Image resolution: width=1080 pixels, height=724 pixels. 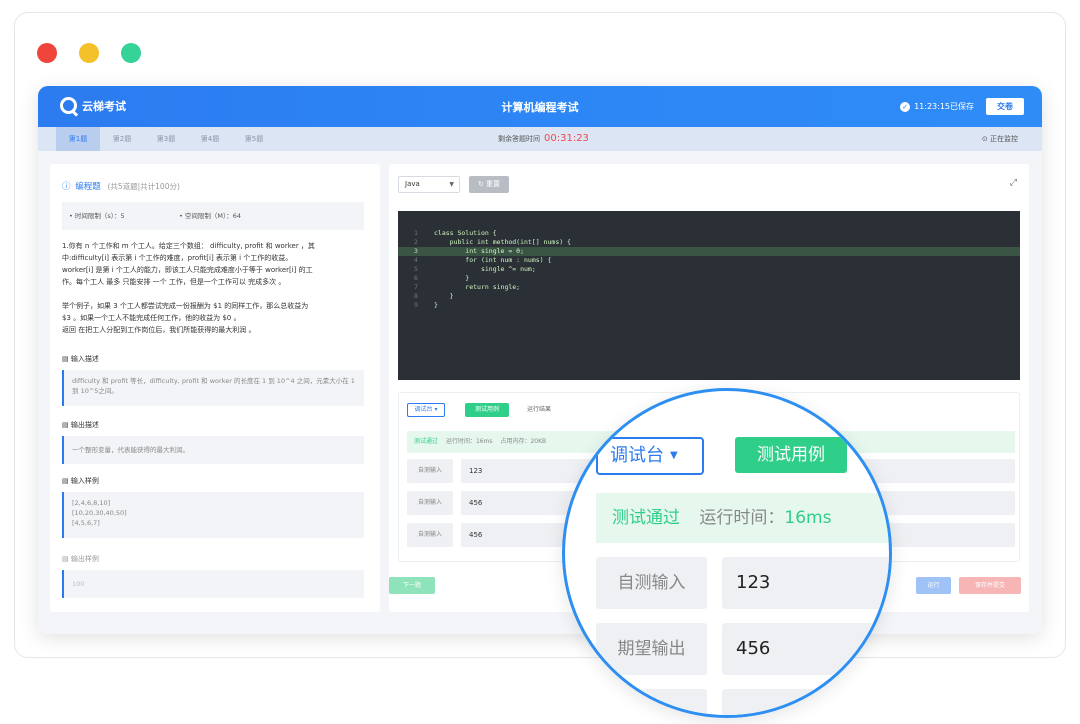 What do you see at coordinates (89, 53) in the screenshot?
I see `minimize-dot-icon` at bounding box center [89, 53].